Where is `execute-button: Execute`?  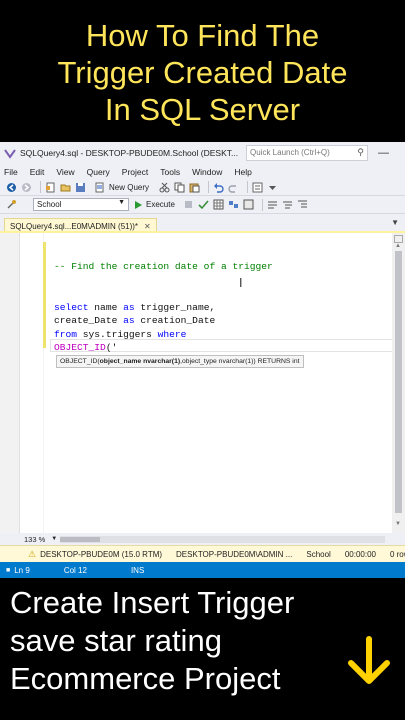 execute-button: Execute is located at coordinates (155, 204).